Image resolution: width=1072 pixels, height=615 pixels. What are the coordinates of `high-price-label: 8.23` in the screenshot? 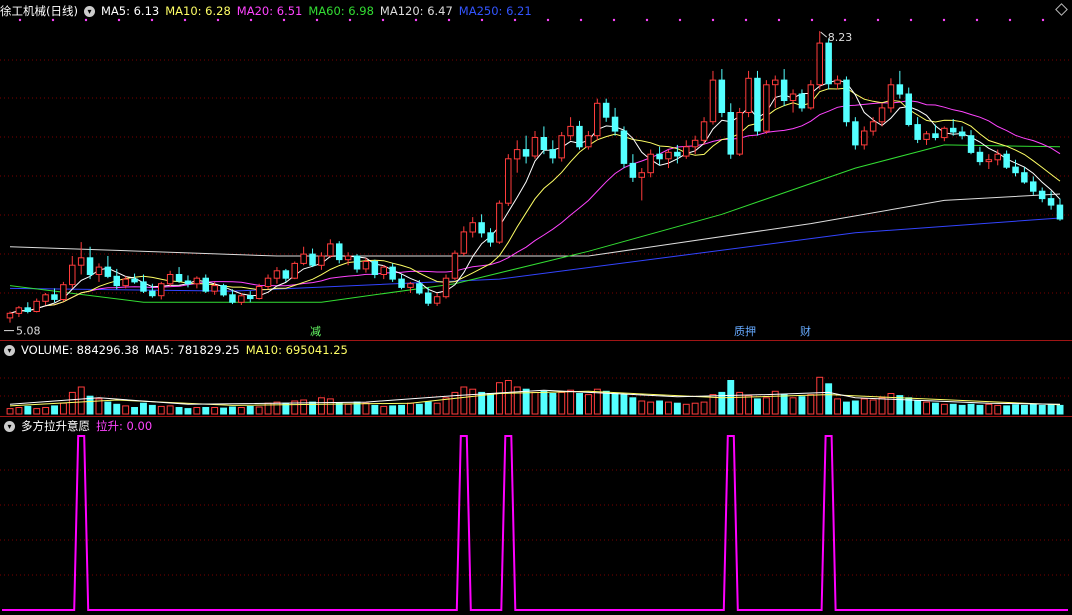 It's located at (840, 37).